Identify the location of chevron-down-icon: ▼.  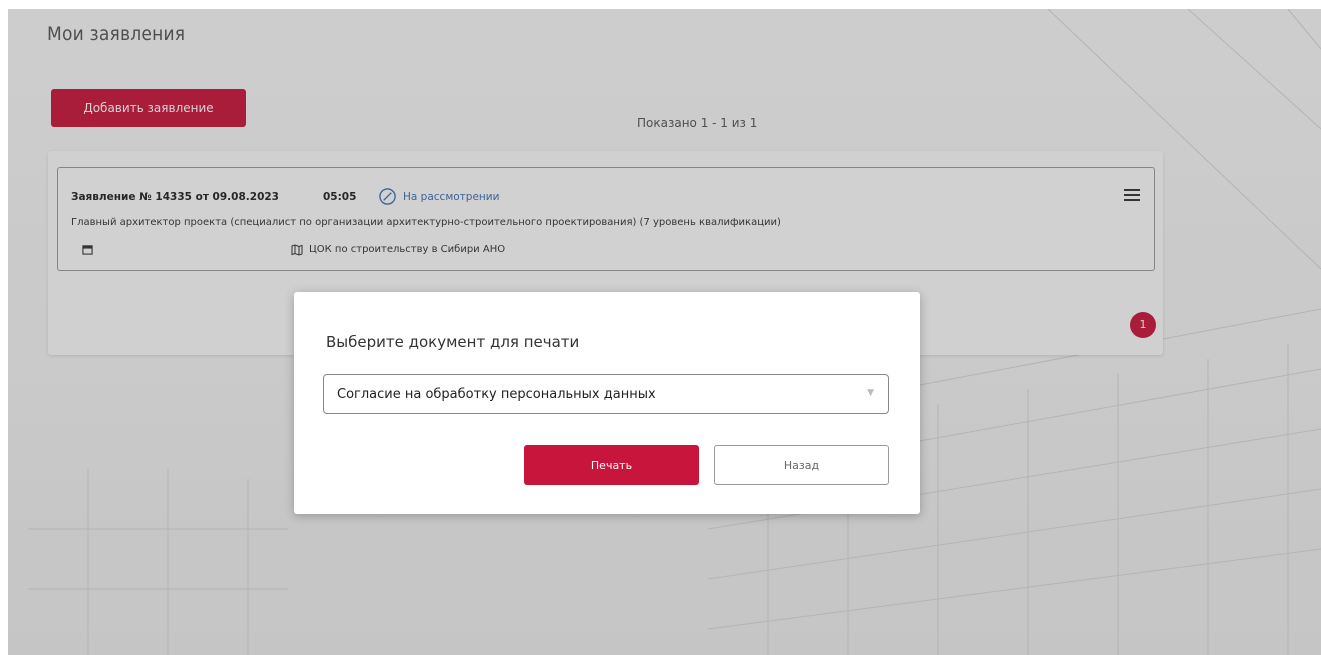
(870, 393).